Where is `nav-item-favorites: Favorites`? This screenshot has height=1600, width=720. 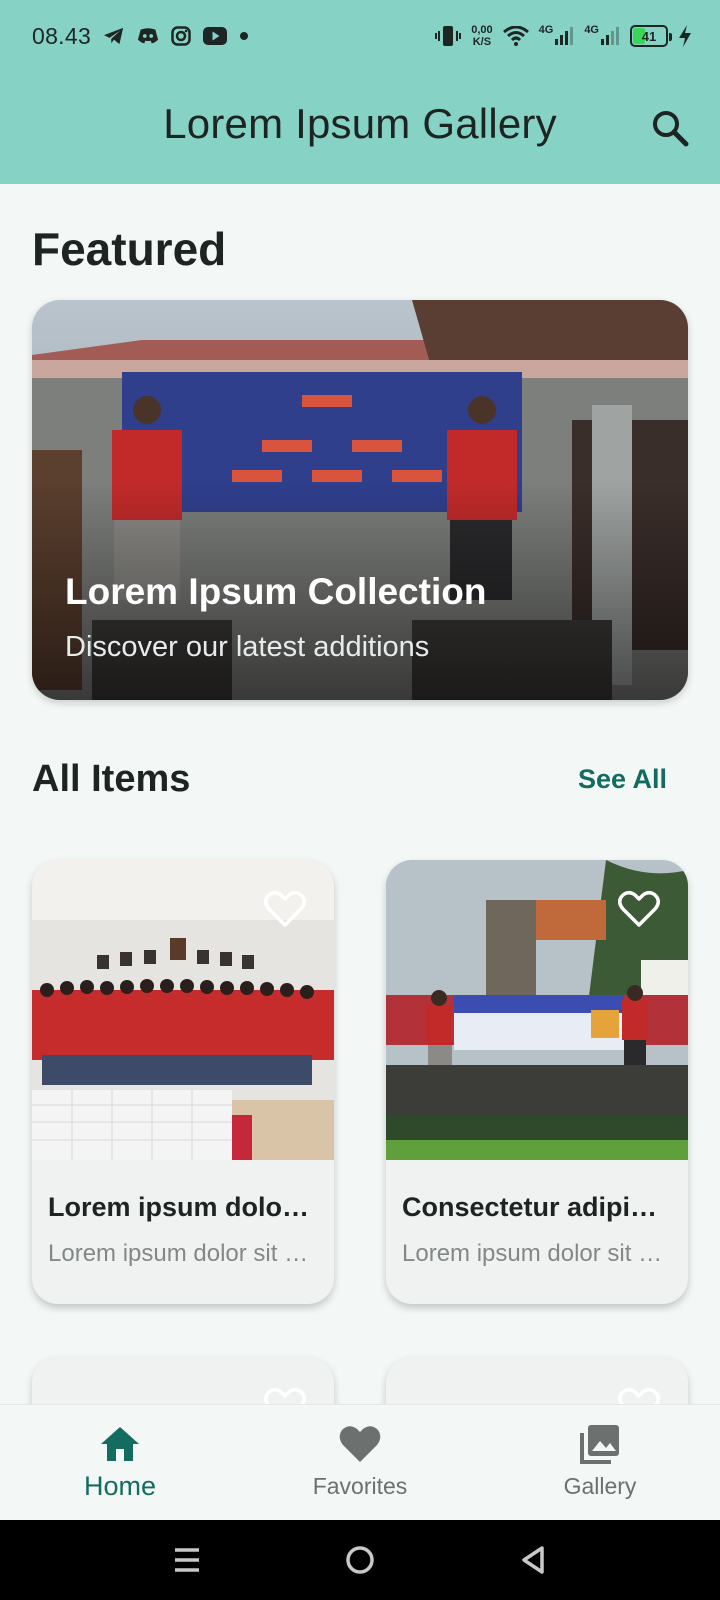
nav-item-favorites: Favorites is located at coordinates (360, 1462).